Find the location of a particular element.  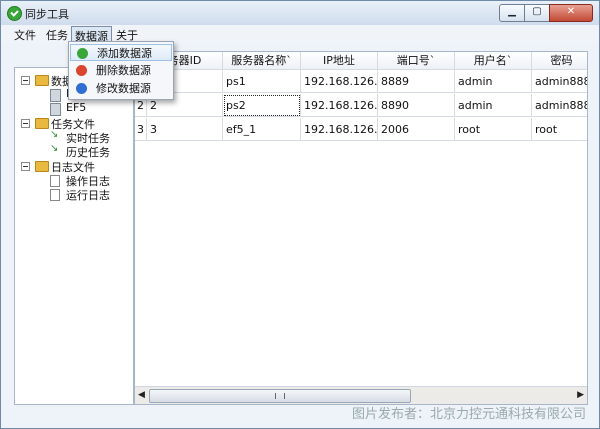

table-cell: ps2 is located at coordinates (262, 105).